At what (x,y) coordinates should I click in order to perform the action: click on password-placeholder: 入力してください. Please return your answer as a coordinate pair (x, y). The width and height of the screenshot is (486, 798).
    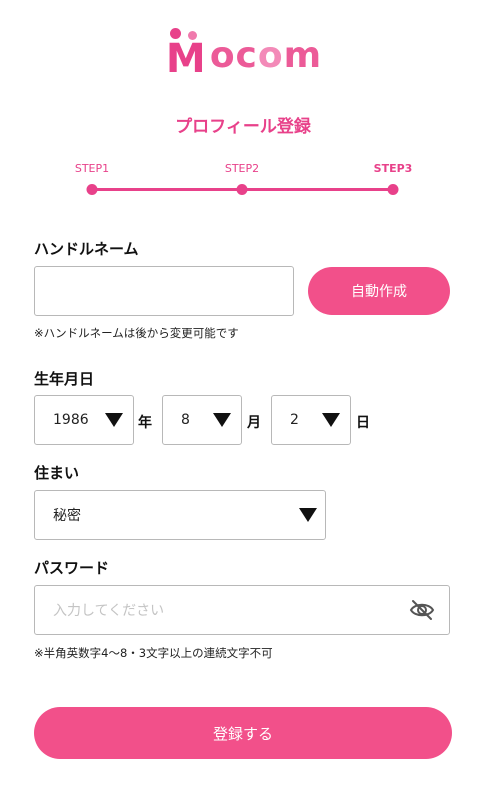
    Looking at the image, I should click on (109, 611).